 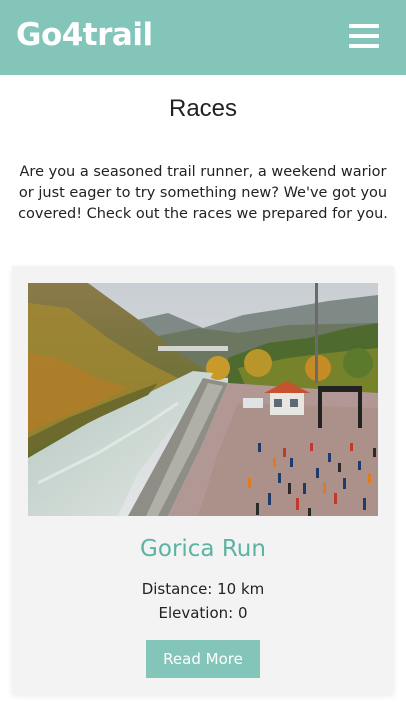 I want to click on race-distance: Distance: 10 km, so click(x=203, y=589).